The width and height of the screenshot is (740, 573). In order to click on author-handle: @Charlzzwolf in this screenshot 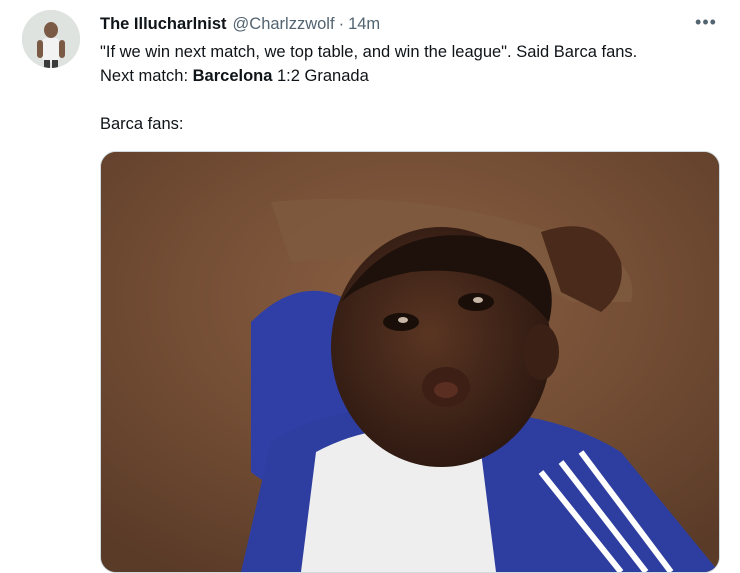, I will do `click(284, 24)`.